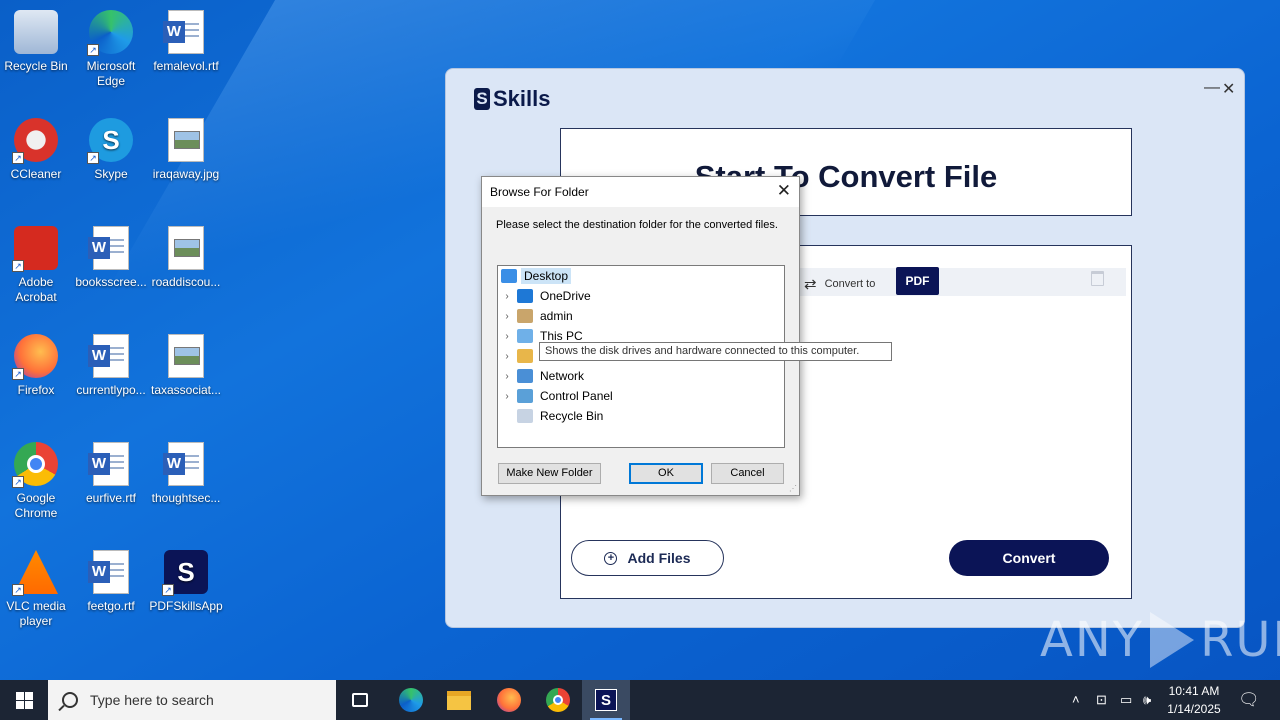  Describe the element at coordinates (411, 700) in the screenshot. I see `taskbar-edge` at that location.